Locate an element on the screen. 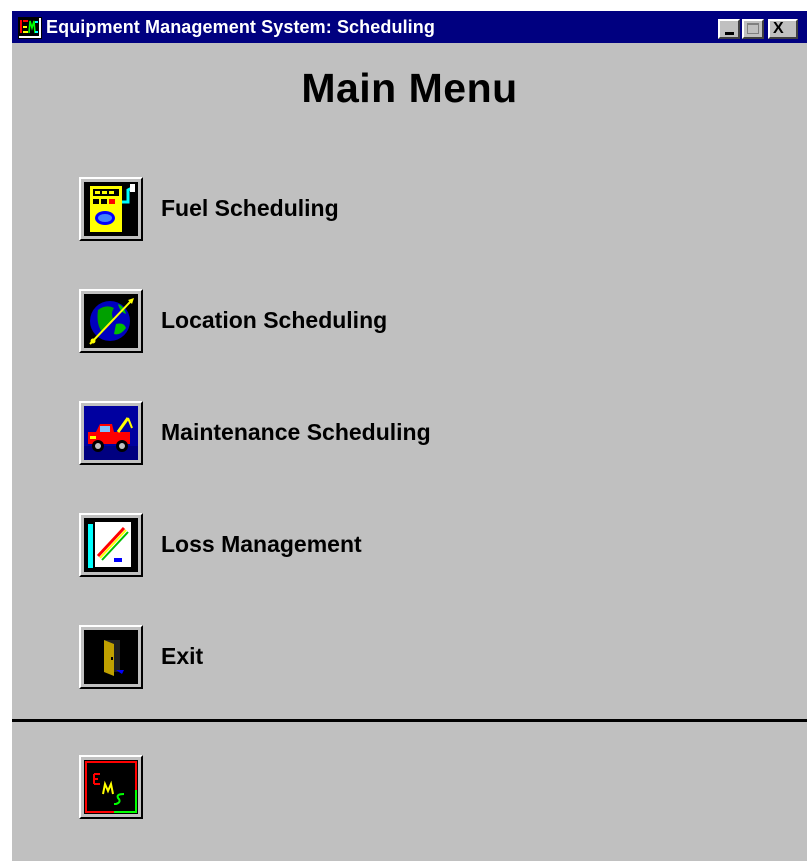 The width and height of the screenshot is (807, 861). exit-label: Exit is located at coordinates (182, 656).